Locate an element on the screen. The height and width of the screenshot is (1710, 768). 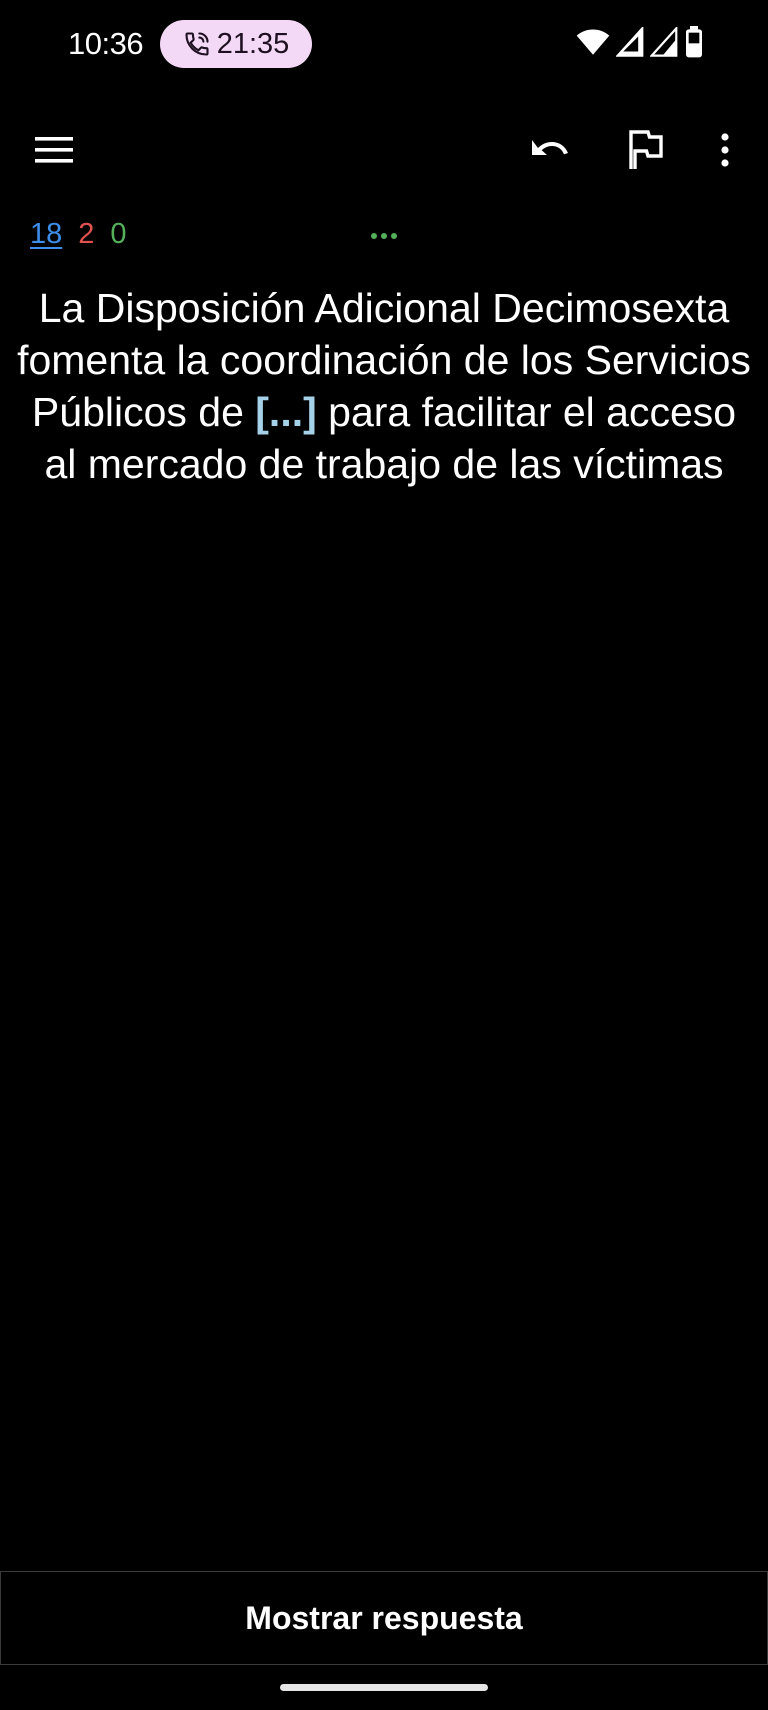
learning-count: 2 is located at coordinates (86, 234).